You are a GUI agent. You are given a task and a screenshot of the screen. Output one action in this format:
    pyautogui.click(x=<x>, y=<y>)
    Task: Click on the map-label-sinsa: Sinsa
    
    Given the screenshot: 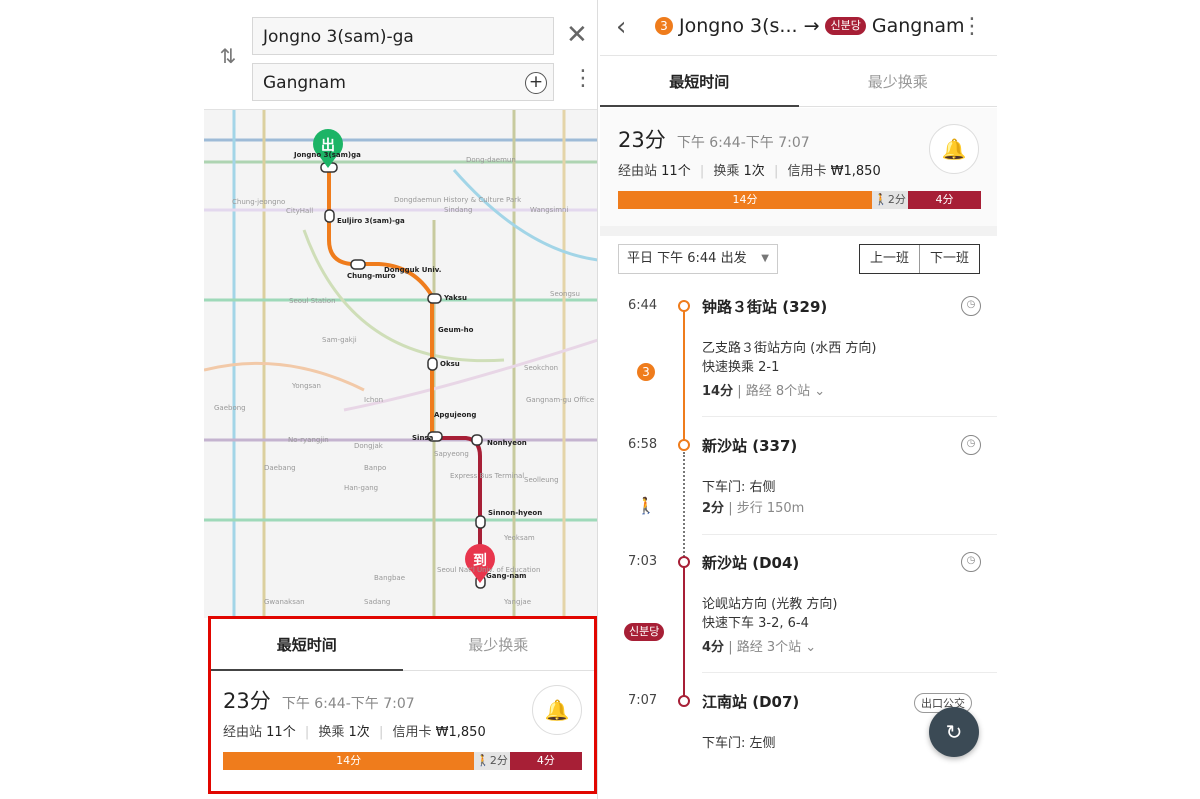 What is the action you would take?
    pyautogui.click(x=423, y=438)
    